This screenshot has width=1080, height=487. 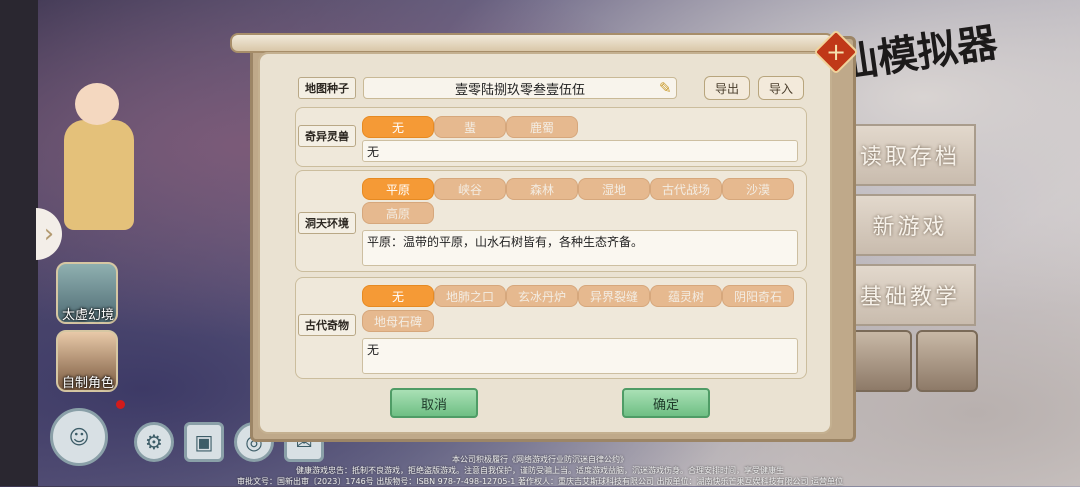 What do you see at coordinates (398, 189) in the screenshot?
I see `environment-option: 平原` at bounding box center [398, 189].